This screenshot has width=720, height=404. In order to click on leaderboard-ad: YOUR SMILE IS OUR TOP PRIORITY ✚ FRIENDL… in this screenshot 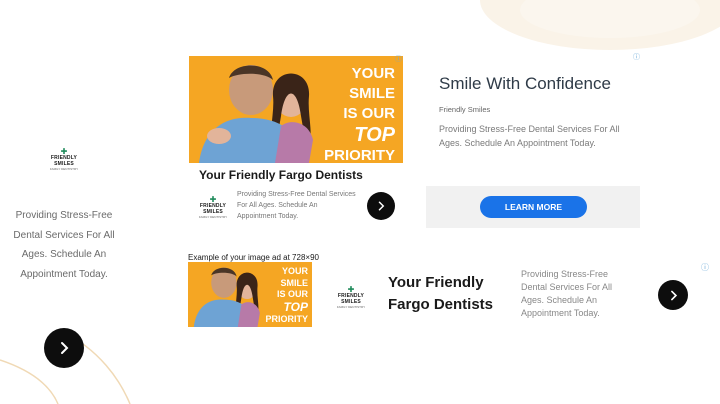, I will do `click(450, 295)`.